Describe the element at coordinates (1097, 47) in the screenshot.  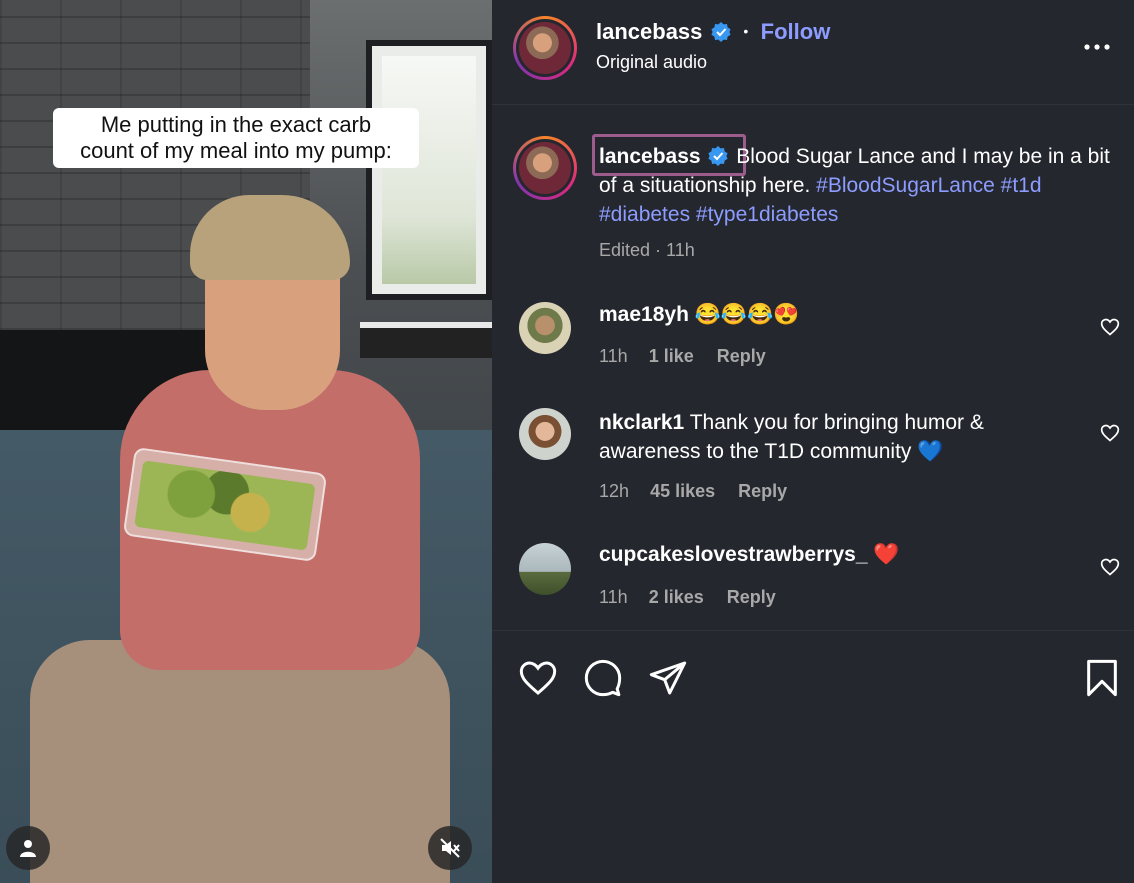
I see `more-options-icon` at that location.